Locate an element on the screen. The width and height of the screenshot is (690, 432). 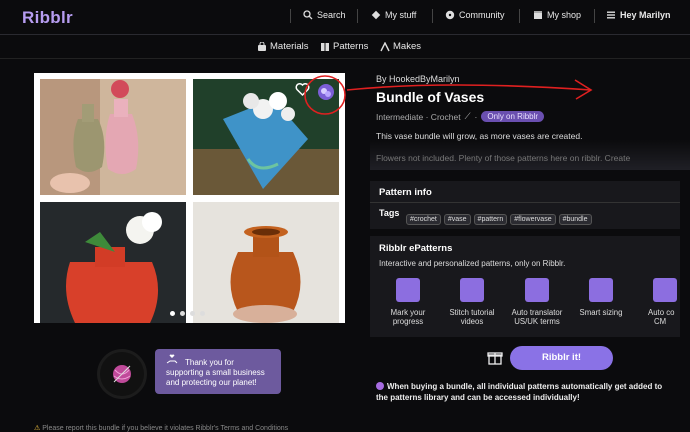
feature-auto-convert: Auto co CM is located at coordinates (665, 302).